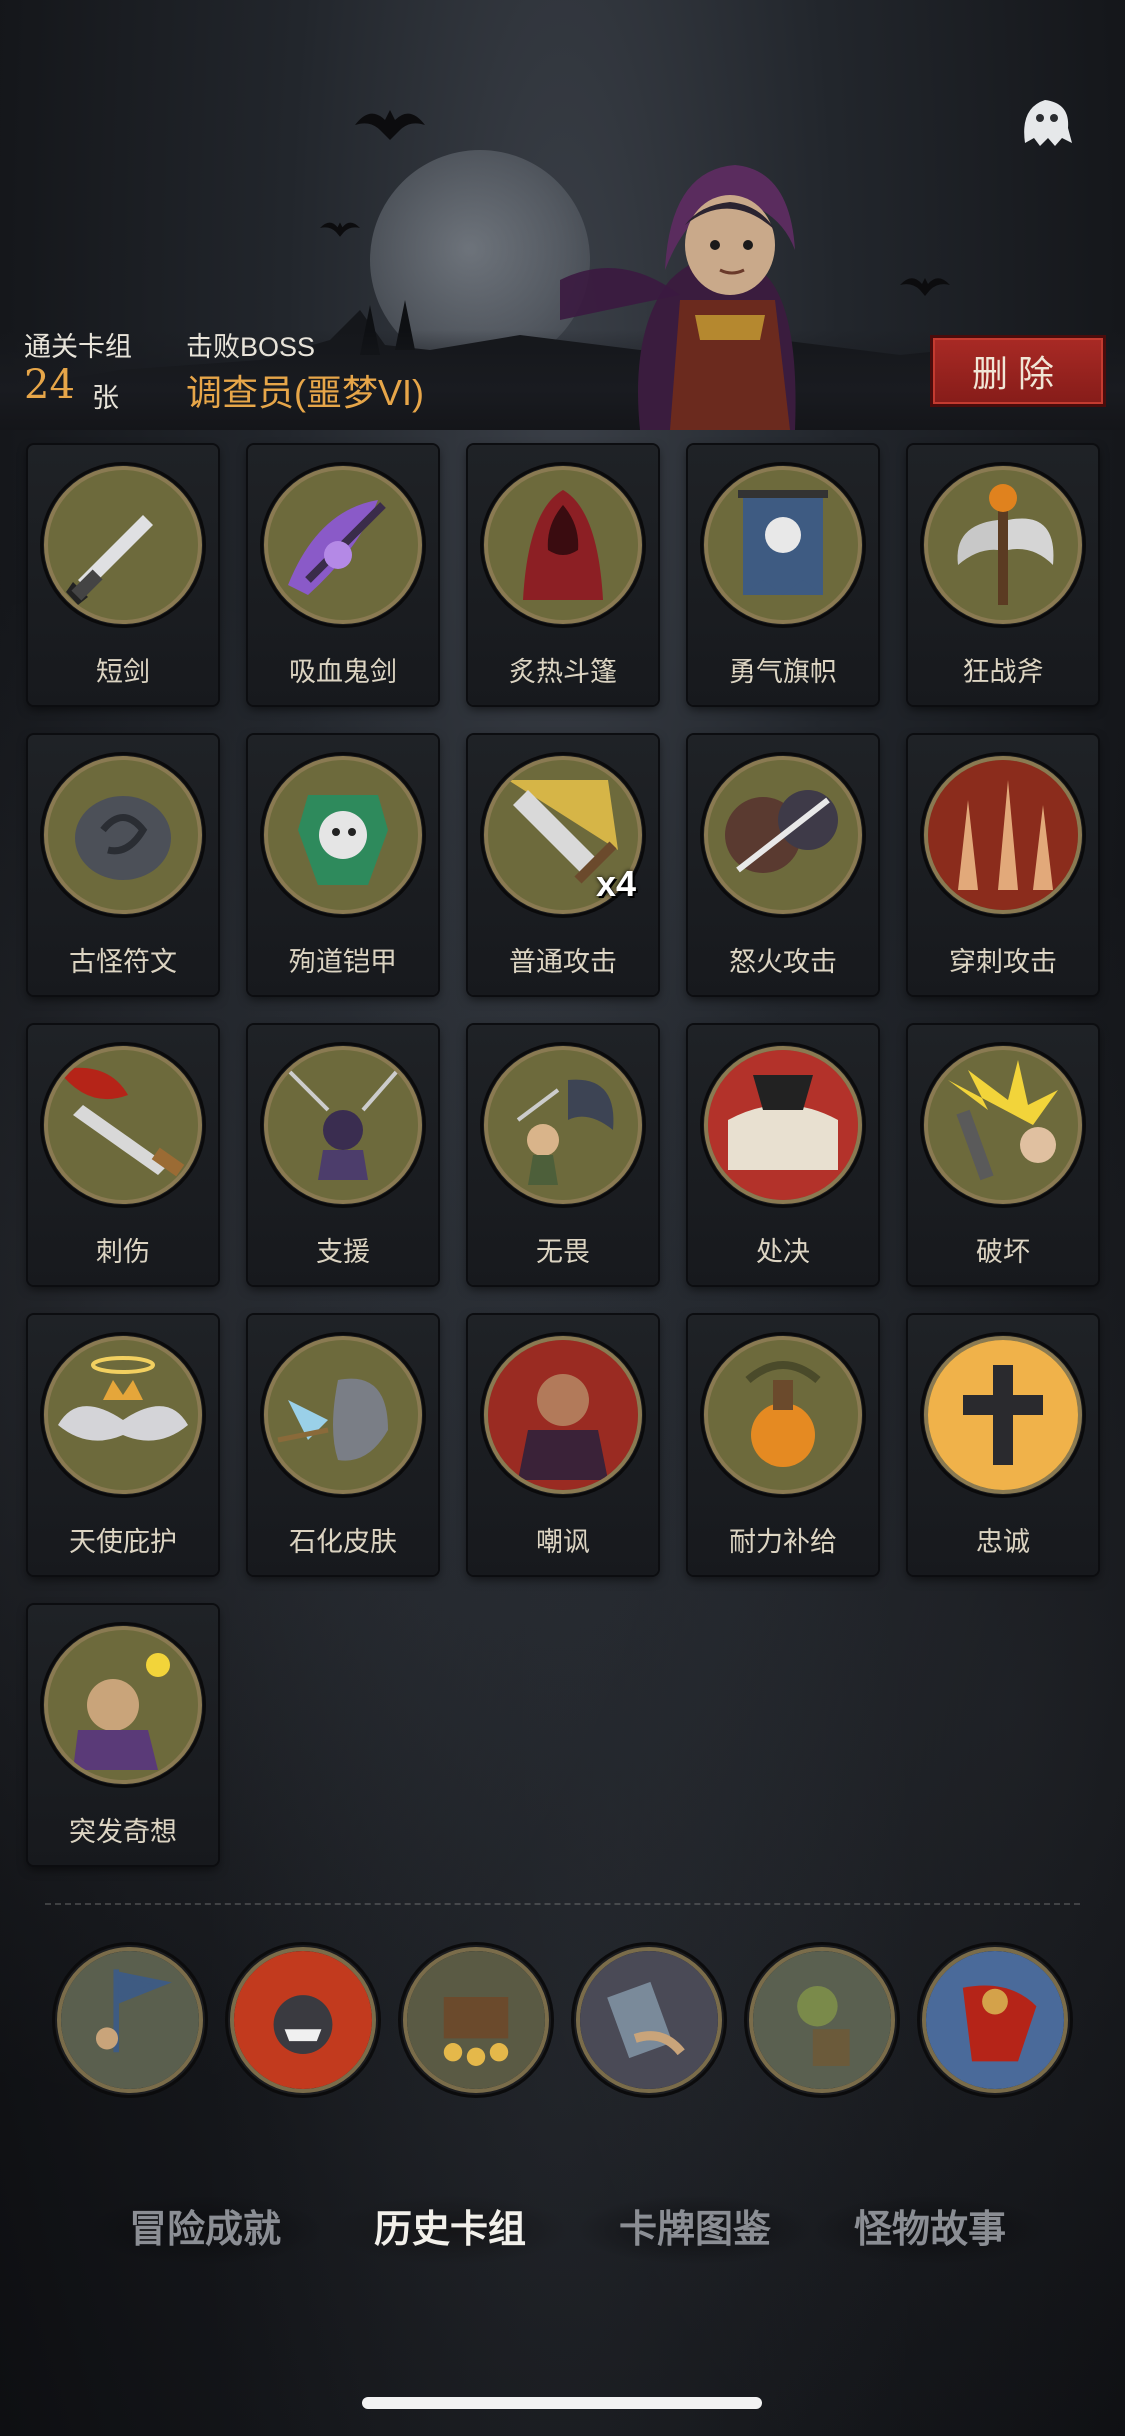 The width and height of the screenshot is (1125, 2436). I want to click on axe-icon, so click(1003, 545).